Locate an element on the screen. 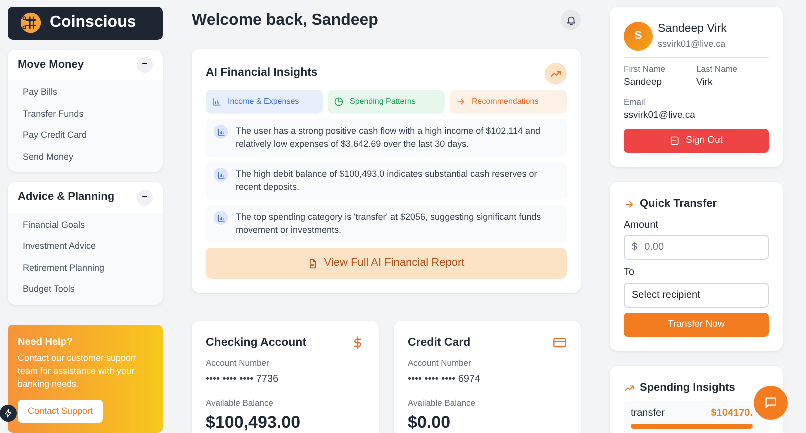  balance-amount: $100,493.00 is located at coordinates (254, 422).